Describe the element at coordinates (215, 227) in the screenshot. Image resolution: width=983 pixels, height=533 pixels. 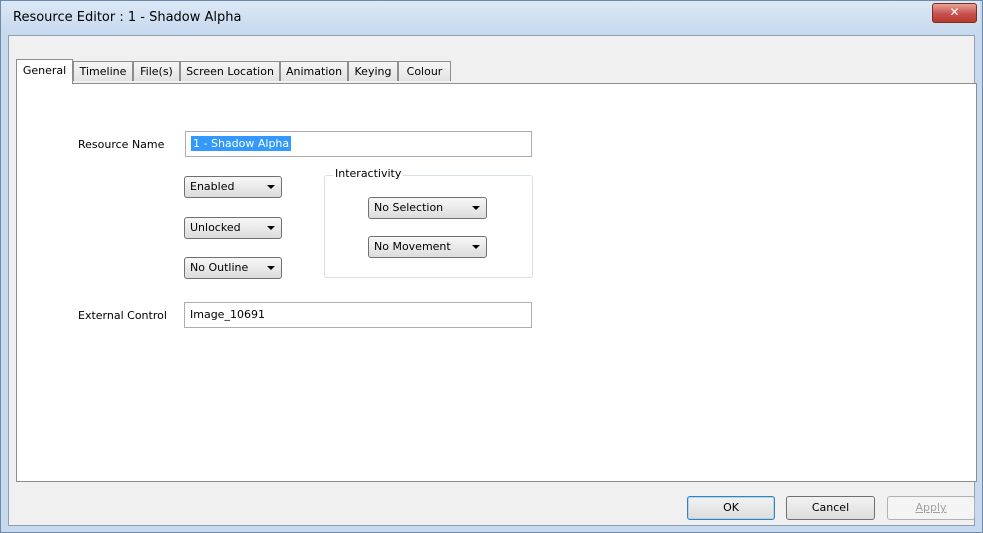
I see `lock-select-value: Unlocked` at that location.